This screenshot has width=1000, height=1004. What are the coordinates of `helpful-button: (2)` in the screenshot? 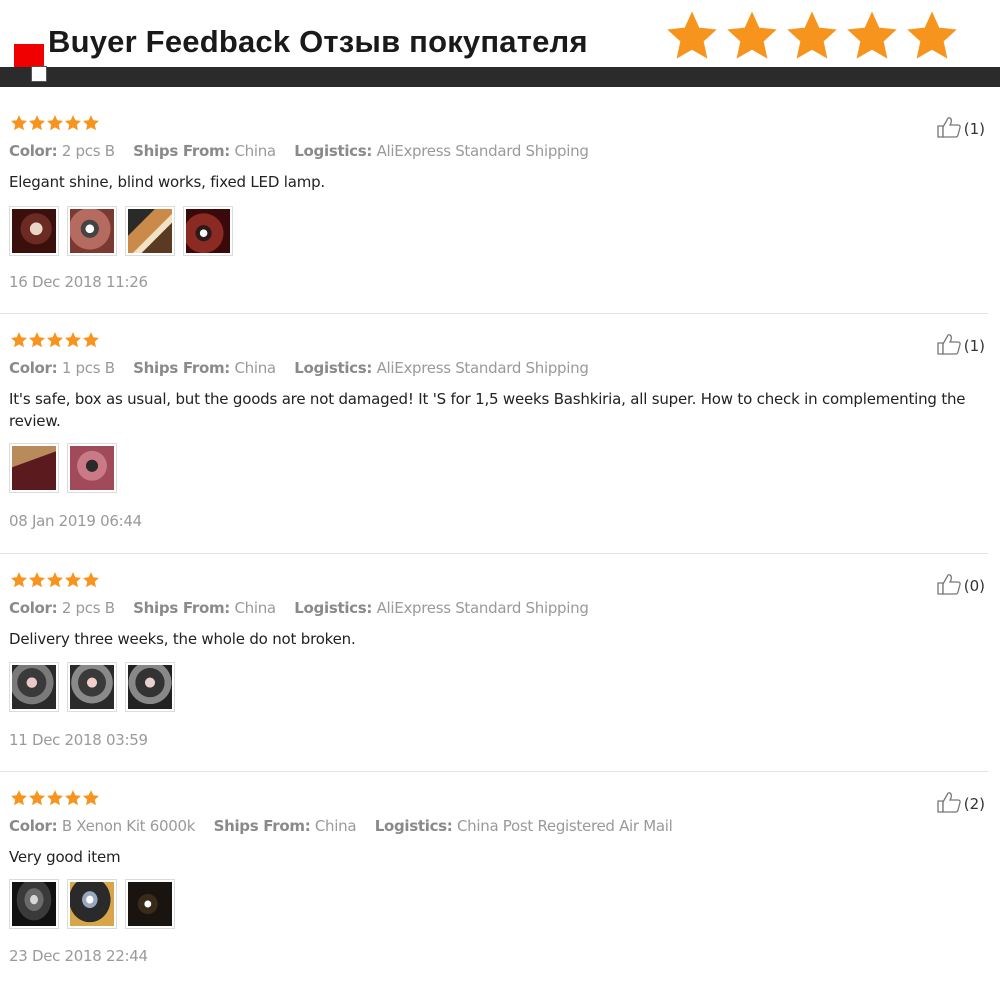 It's located at (960, 804).